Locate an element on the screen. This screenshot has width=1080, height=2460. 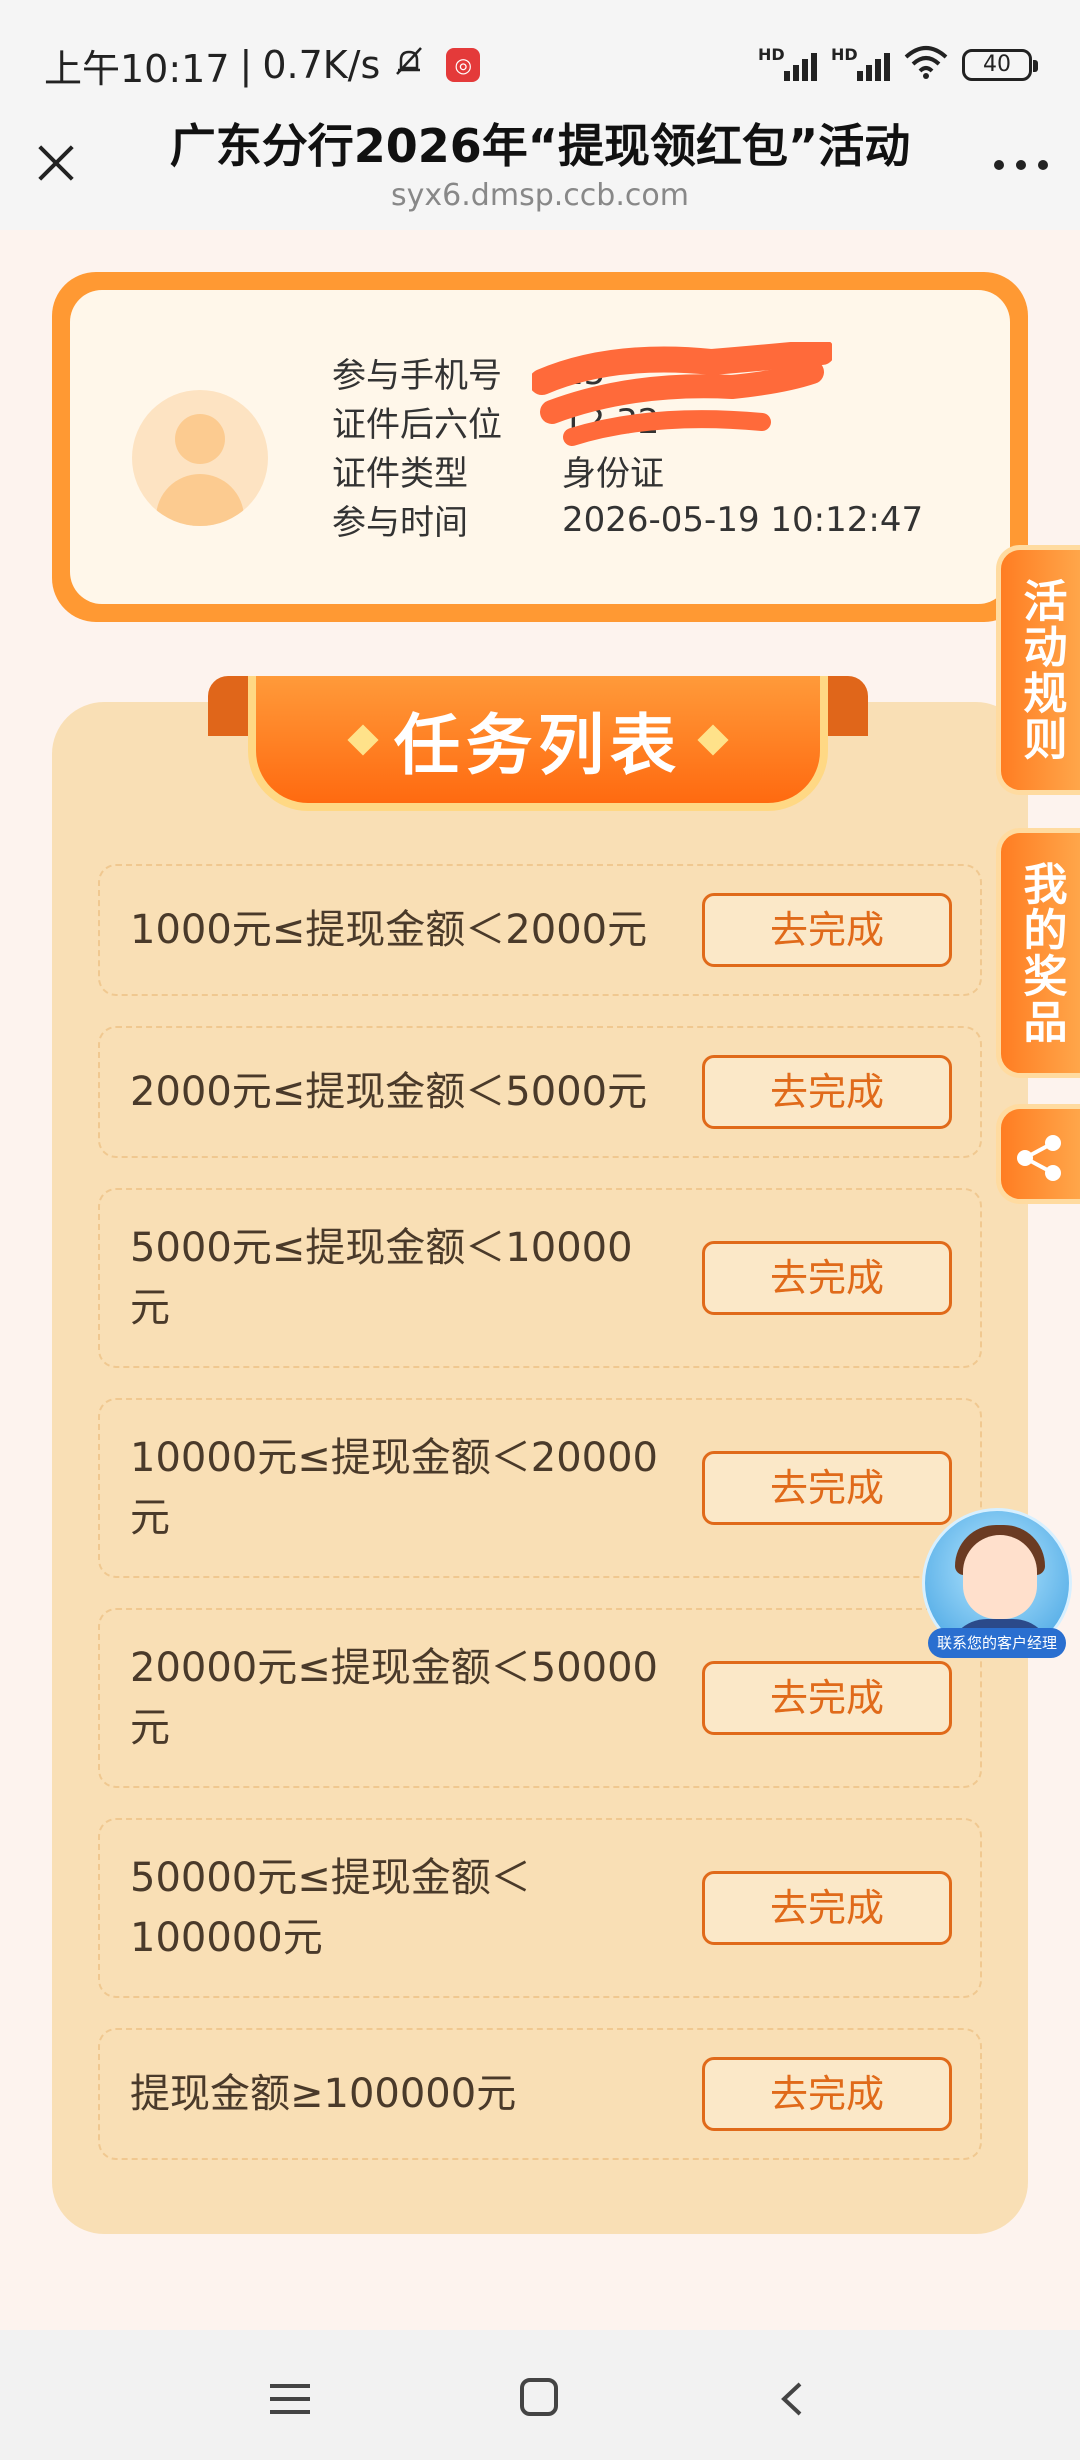
ribbon-banner: 任务列表 is located at coordinates (538, 743).